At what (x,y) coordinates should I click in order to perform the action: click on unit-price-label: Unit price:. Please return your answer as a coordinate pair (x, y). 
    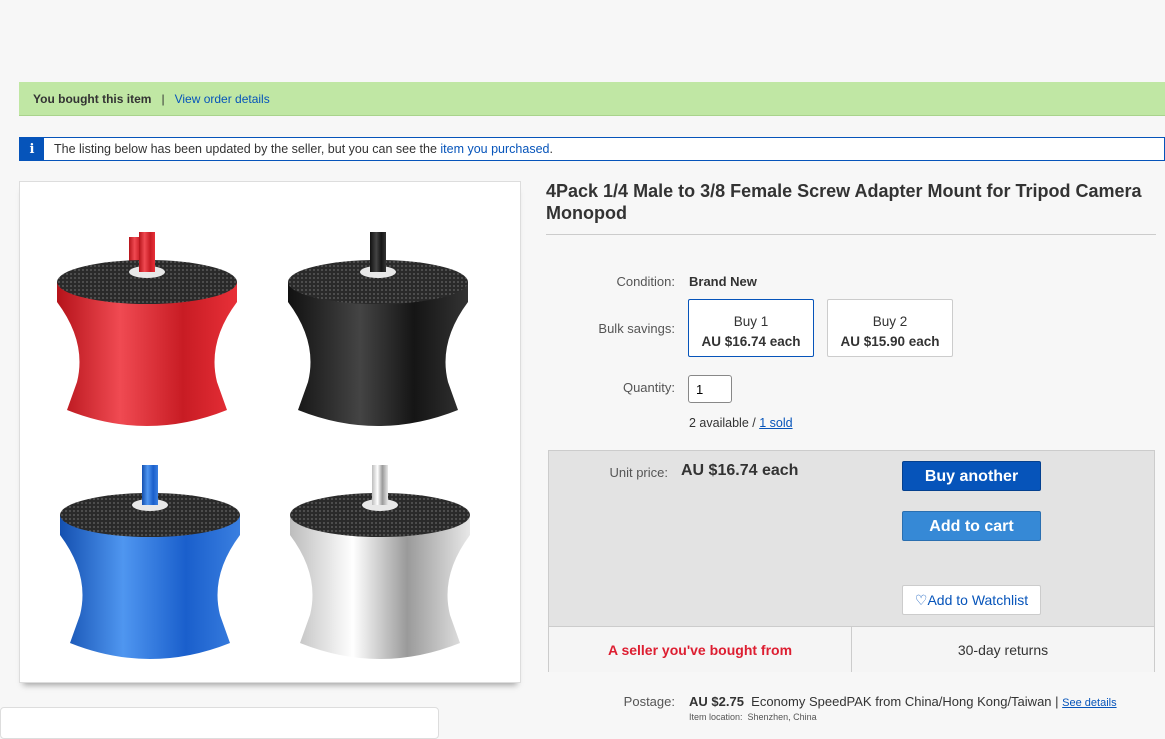
    Looking at the image, I should click on (638, 472).